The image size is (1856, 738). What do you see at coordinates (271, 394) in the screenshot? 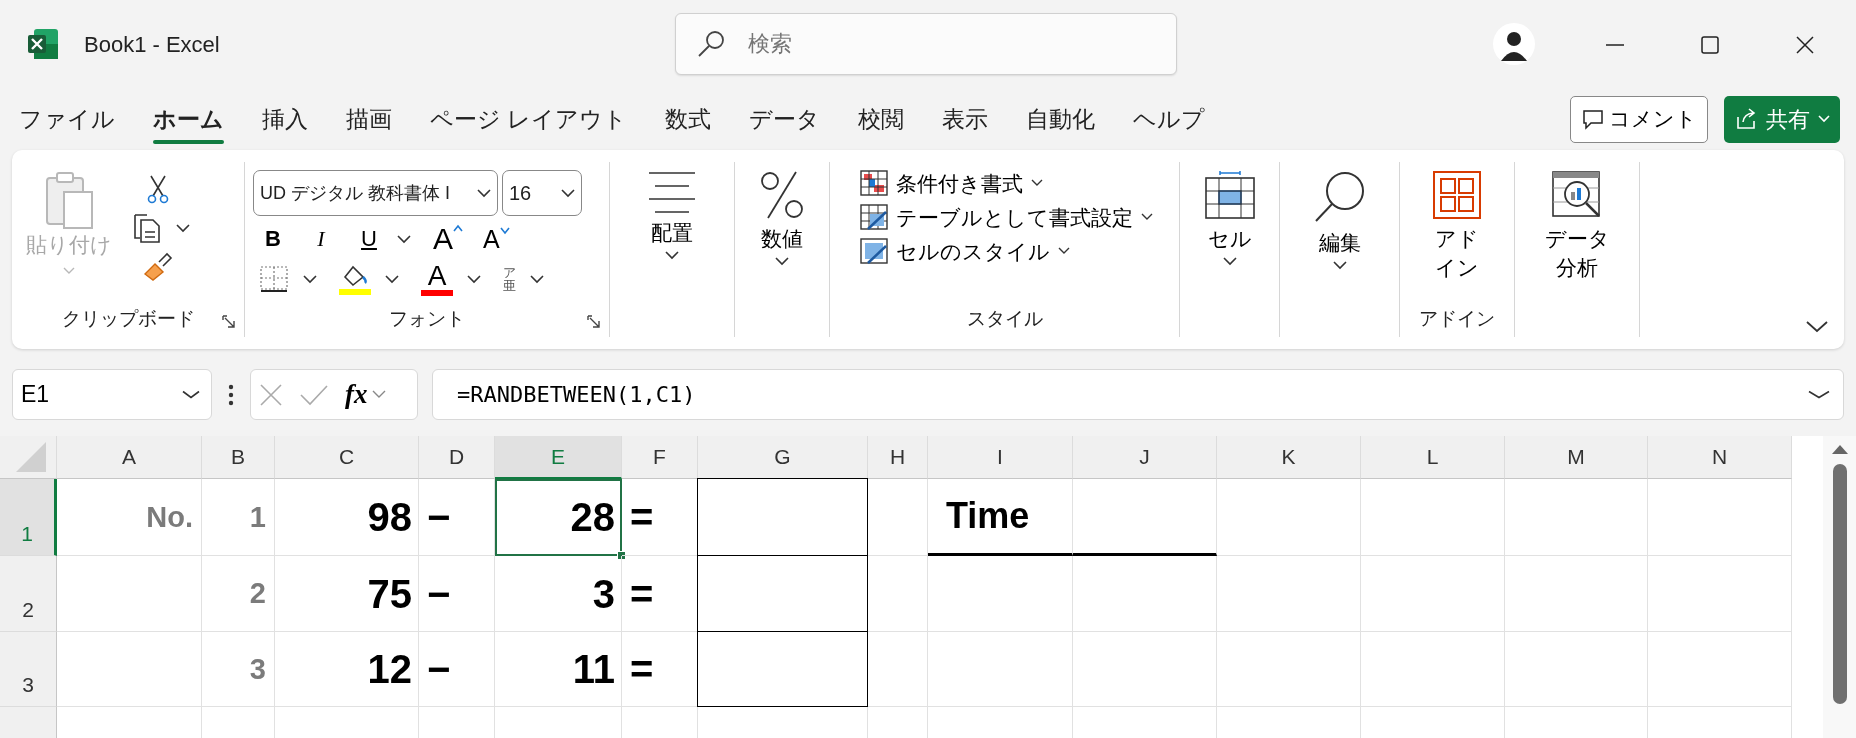
I see `cancel-icon` at bounding box center [271, 394].